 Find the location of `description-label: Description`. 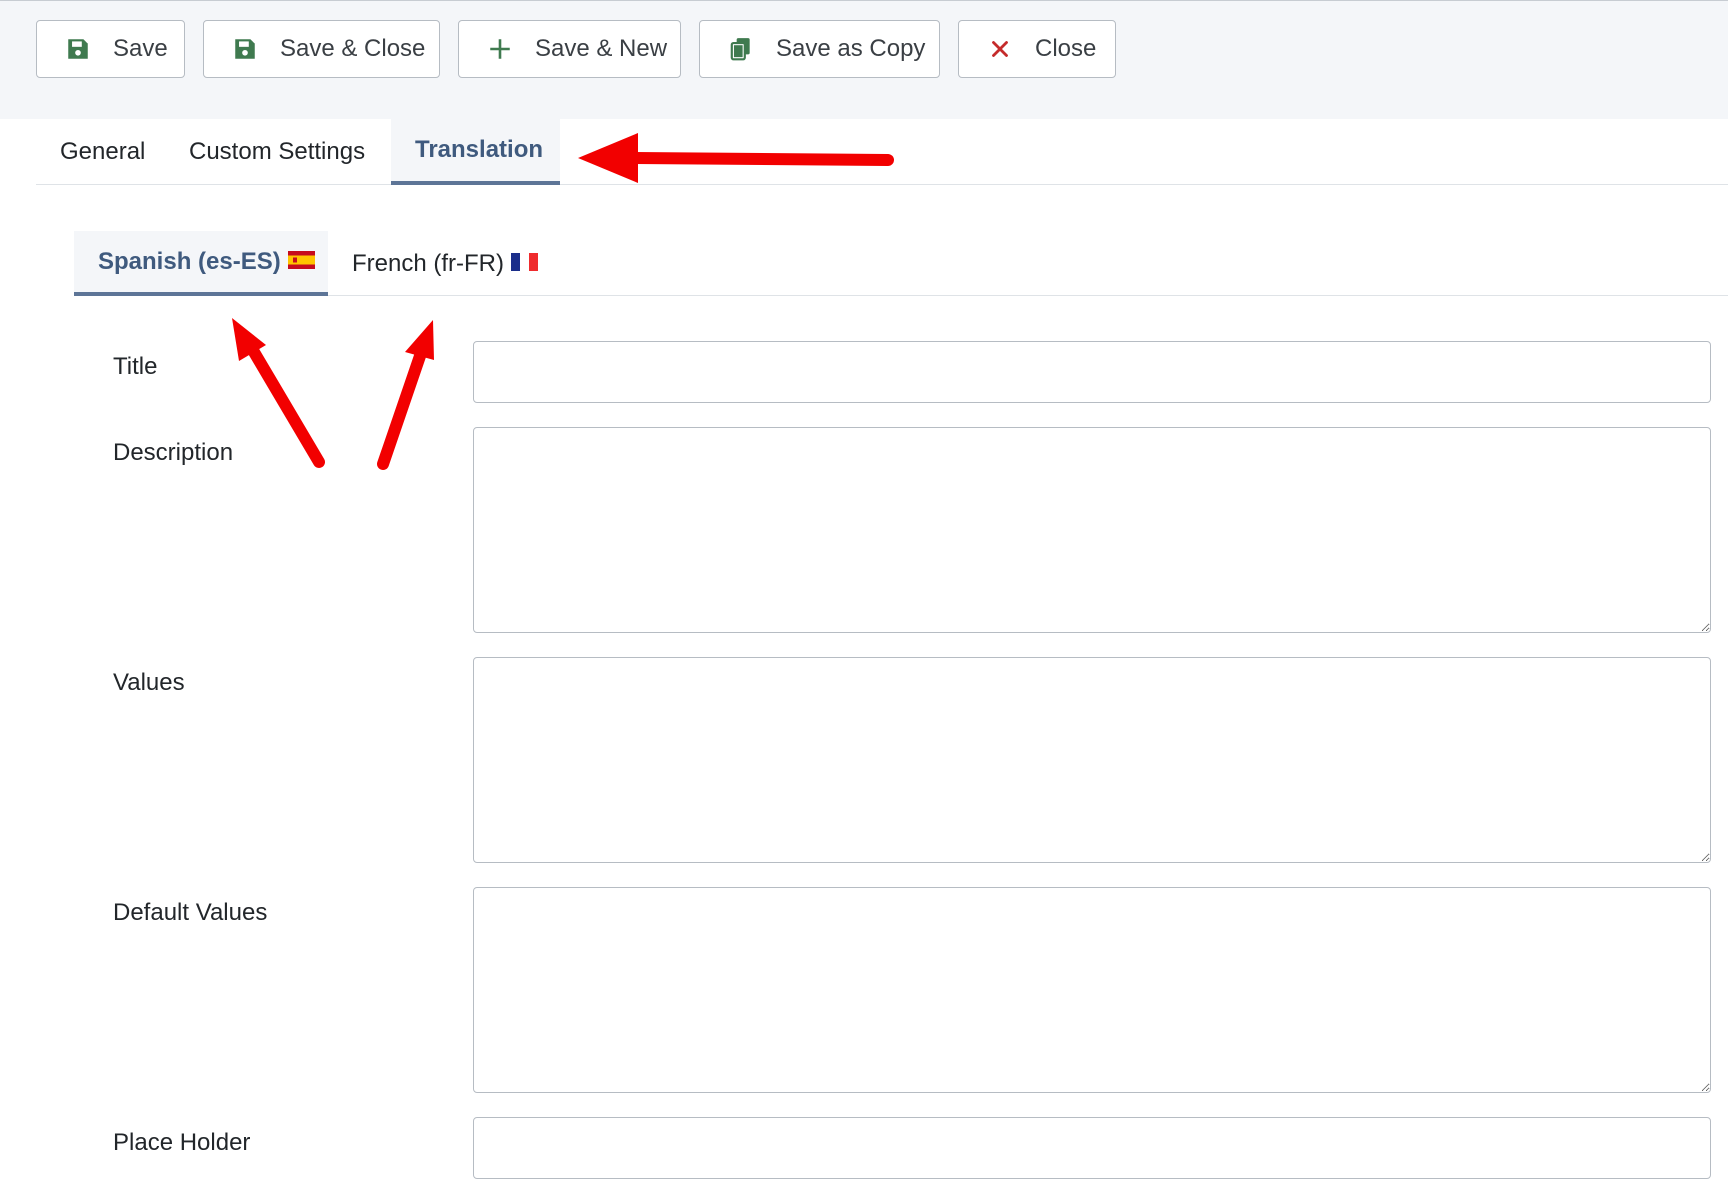

description-label: Description is located at coordinates (173, 452).